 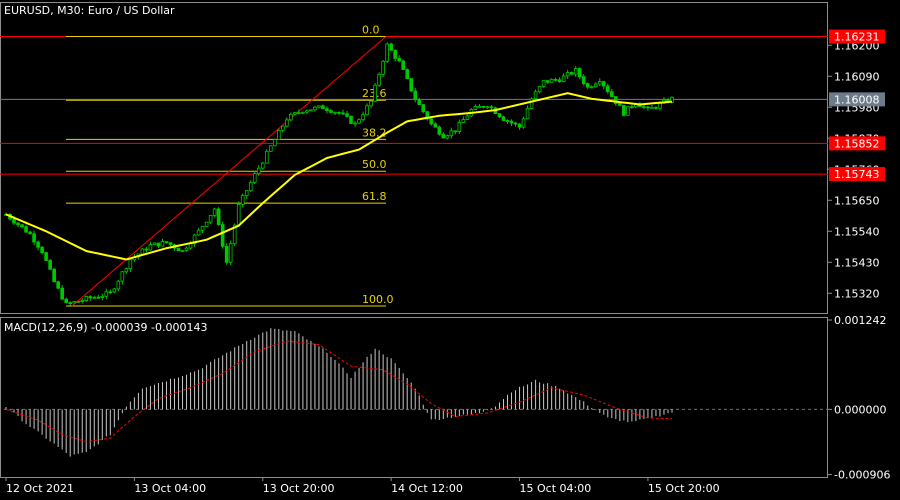 What do you see at coordinates (857, 231) in the screenshot?
I see `price-tick-label: 1.15540` at bounding box center [857, 231].